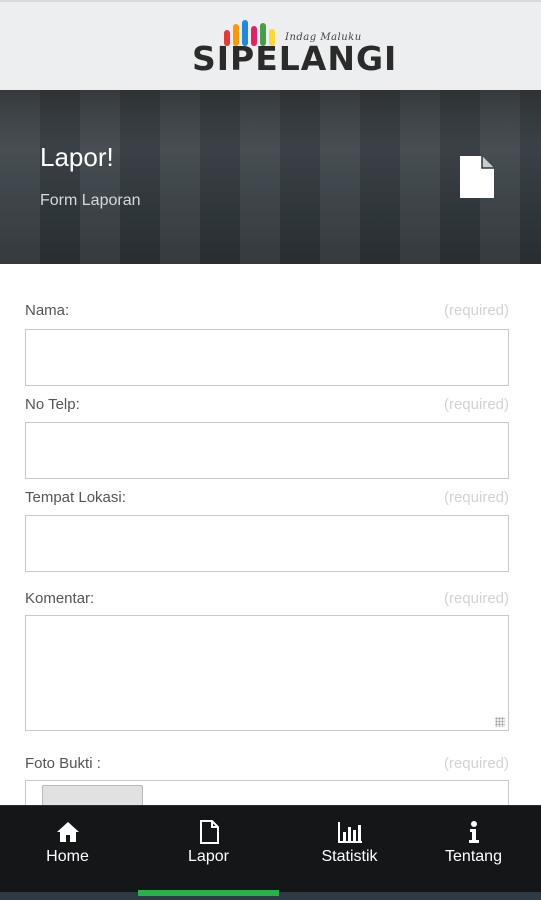  Describe the element at coordinates (90, 200) in the screenshot. I see `page-subtitle: Form Laporan` at that location.